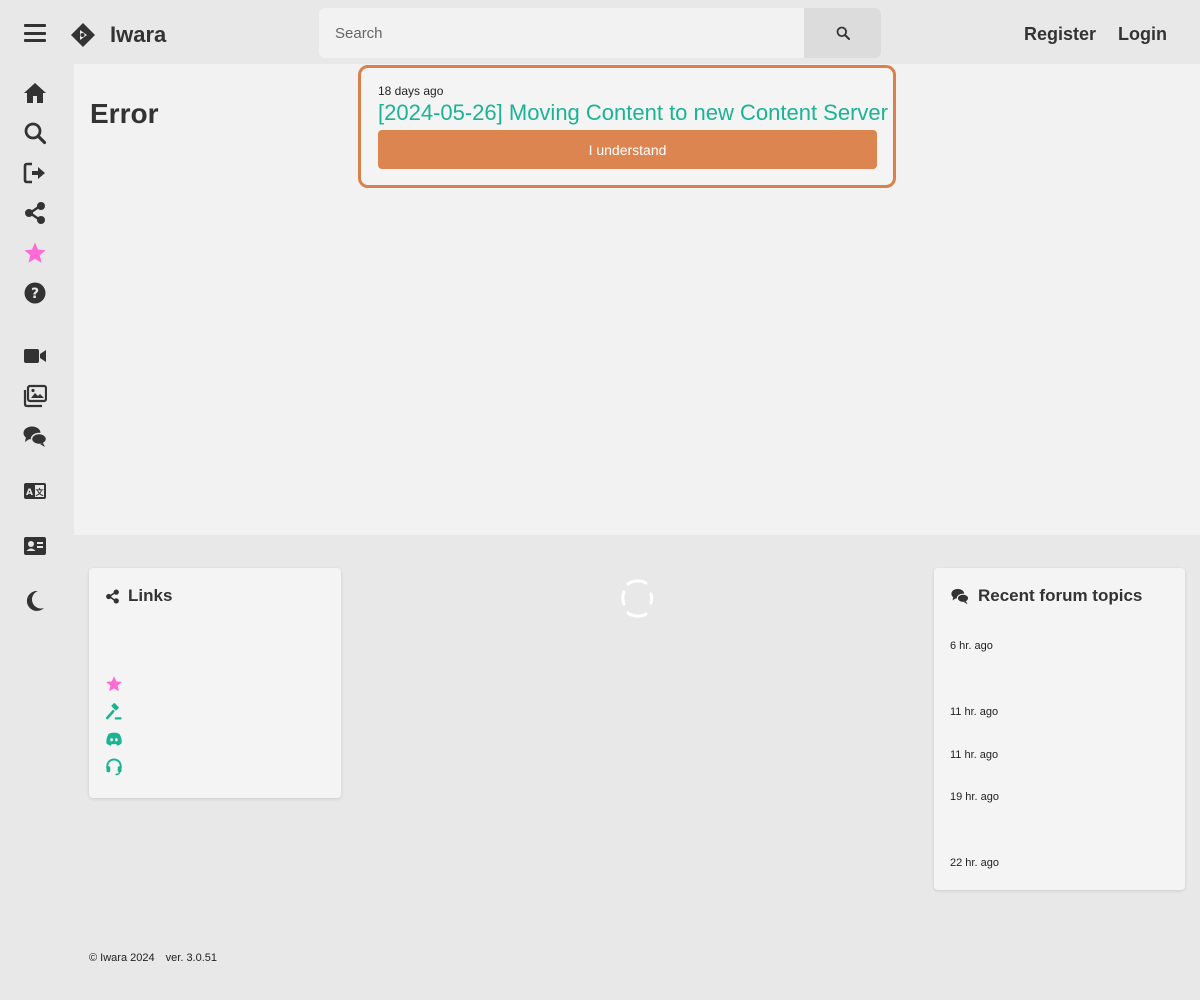 This screenshot has width=1200, height=1000. I want to click on sidebar-item-help: ?, so click(35, 293).